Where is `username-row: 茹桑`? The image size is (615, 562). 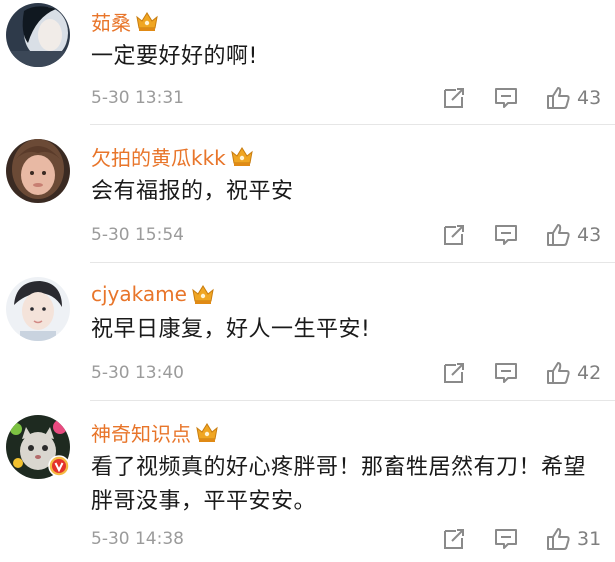 username-row: 茹桑 is located at coordinates (125, 21).